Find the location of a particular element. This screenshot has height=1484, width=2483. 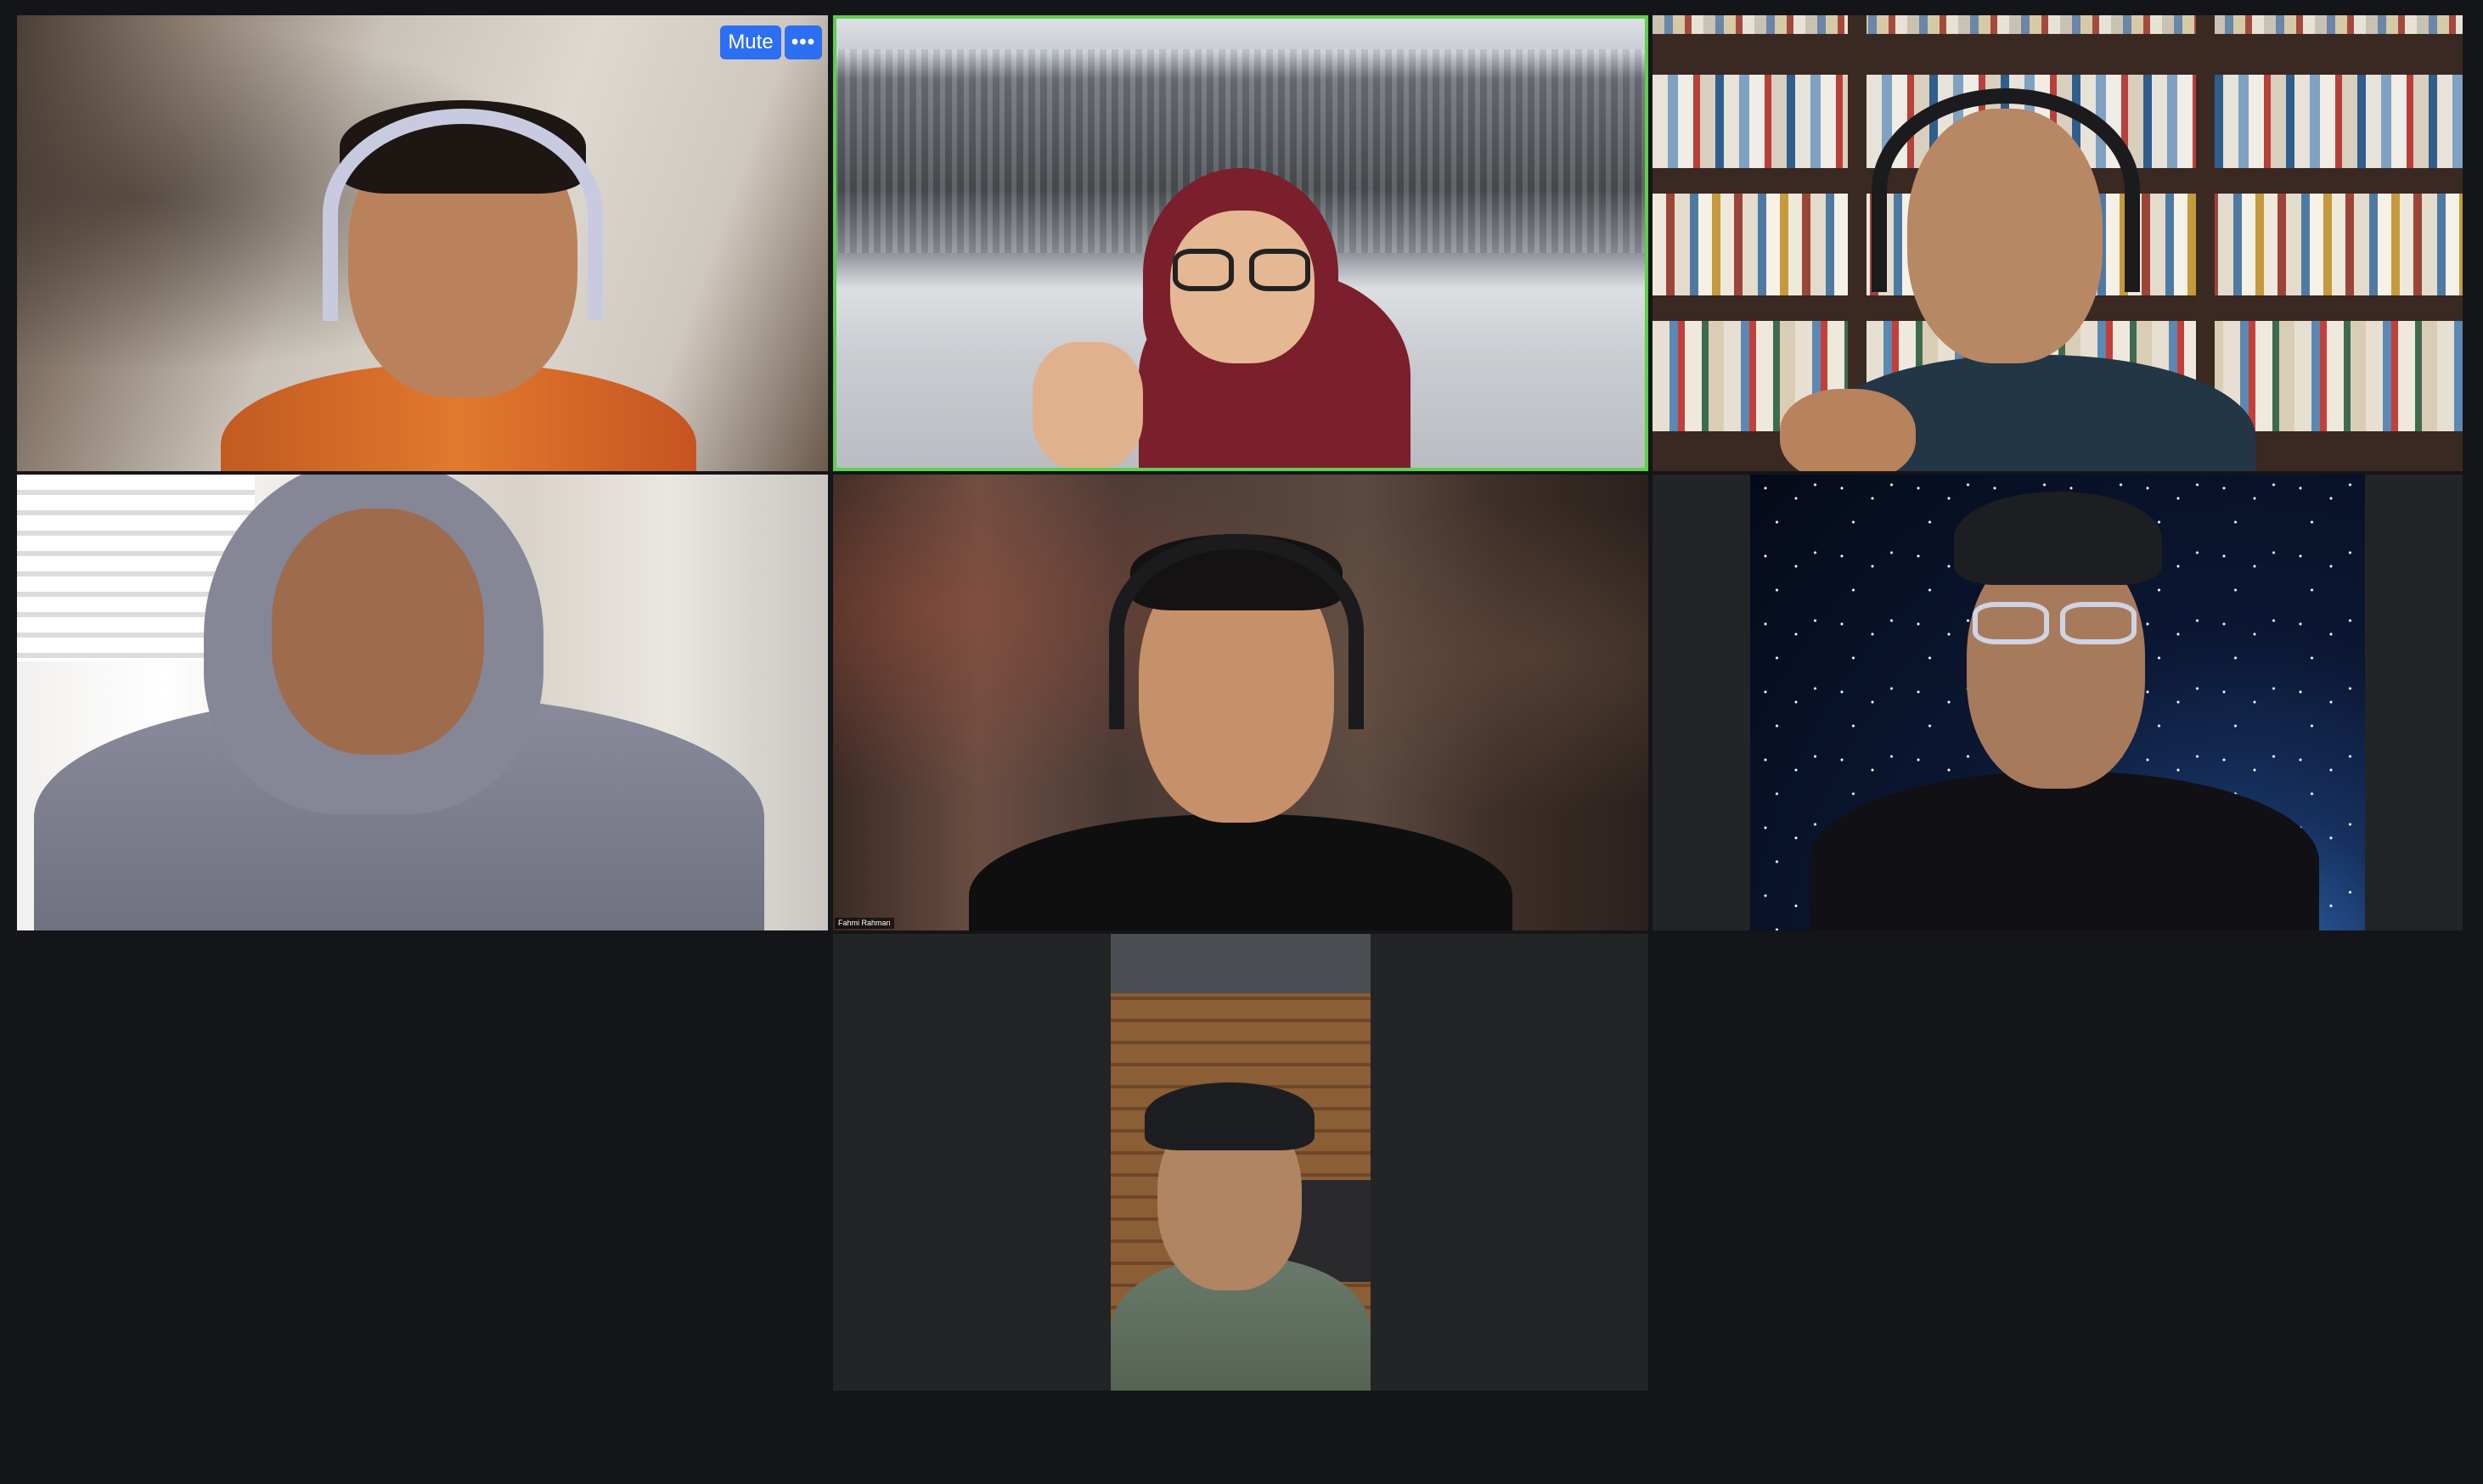

more-horizontal-icon: ••• is located at coordinates (803, 42).